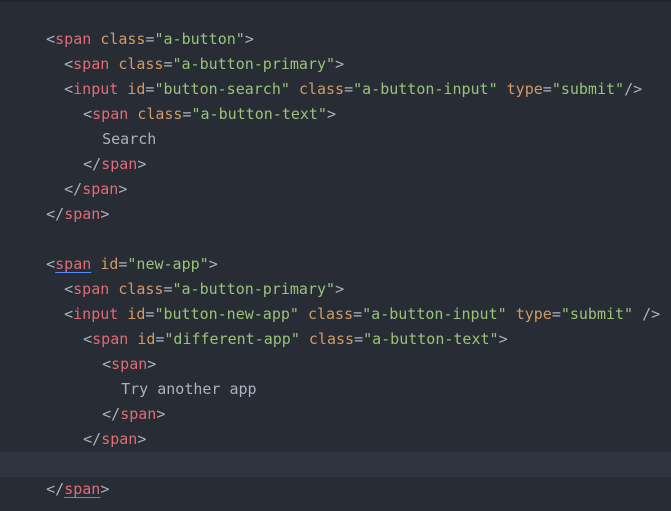  What do you see at coordinates (335, 175) in the screenshot?
I see `code-line-7: </span>` at bounding box center [335, 175].